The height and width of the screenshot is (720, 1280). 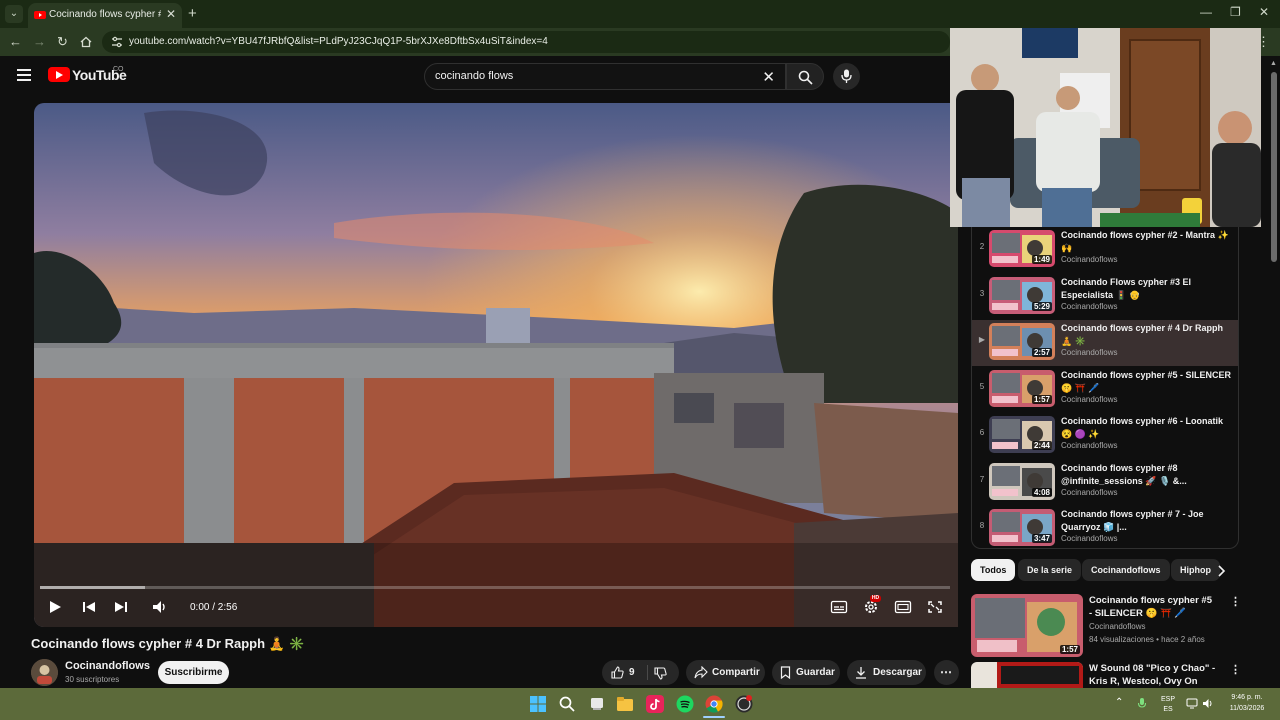 I want to click on task-view-icon, so click(x=597, y=704).